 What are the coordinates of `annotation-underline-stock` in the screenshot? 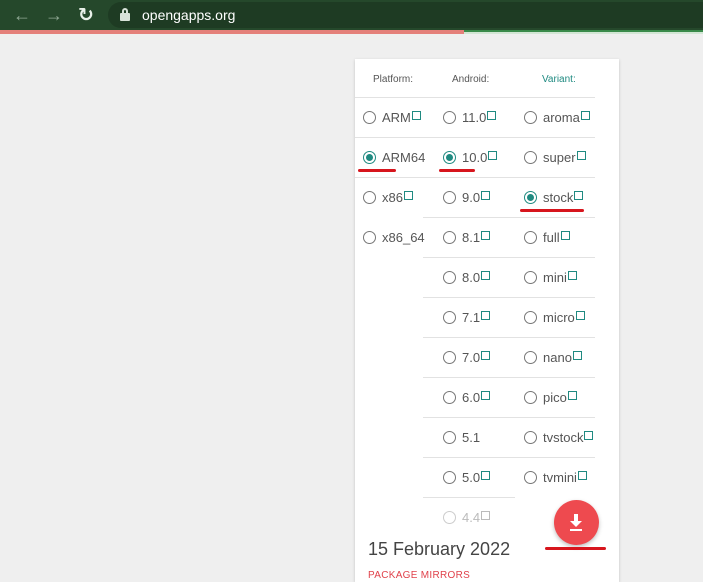 It's located at (552, 210).